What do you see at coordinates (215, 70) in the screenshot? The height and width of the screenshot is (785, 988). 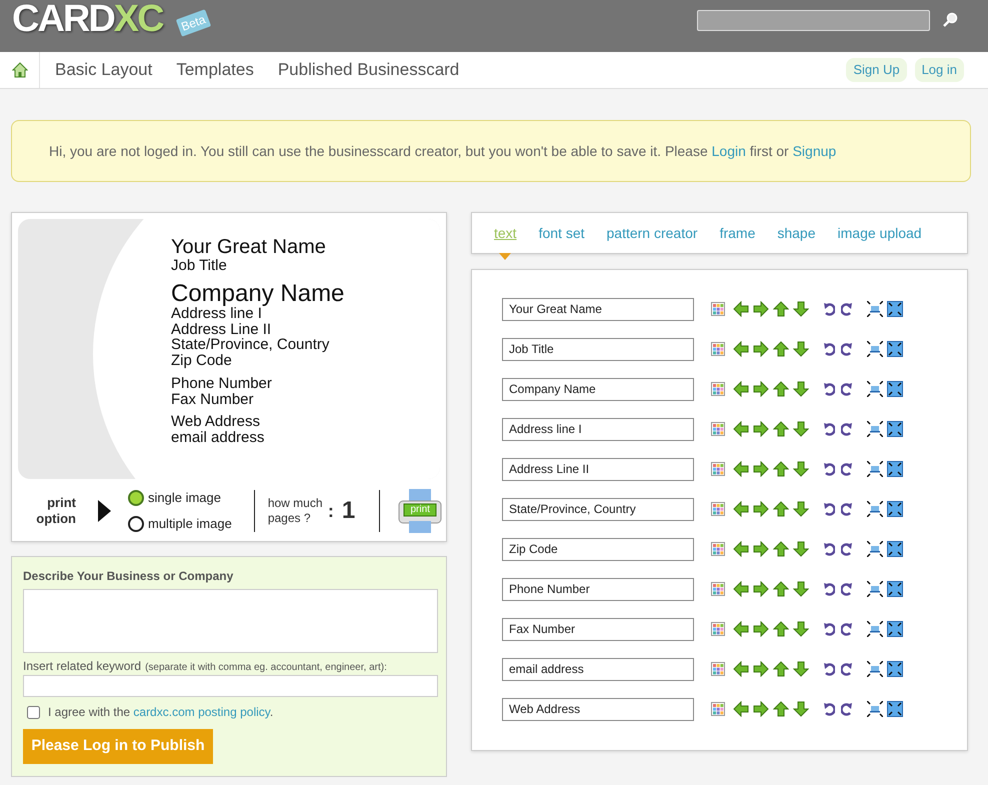 I see `nav-link: Templates` at bounding box center [215, 70].